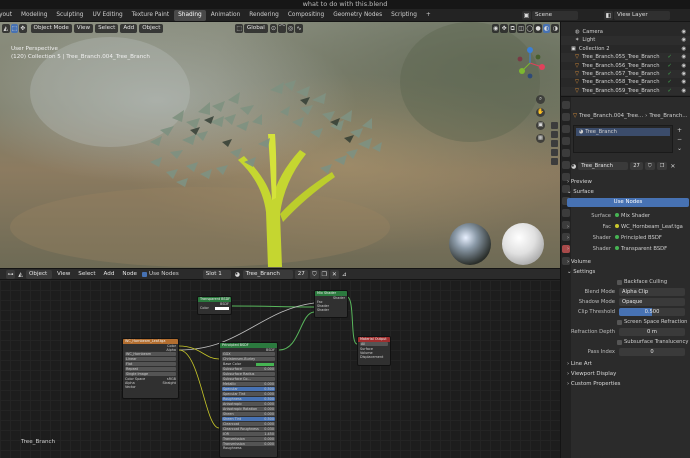 Image resolution: width=690 pixels, height=458 pixels. I want to click on view-layer-field: View Layer, so click(642, 15).